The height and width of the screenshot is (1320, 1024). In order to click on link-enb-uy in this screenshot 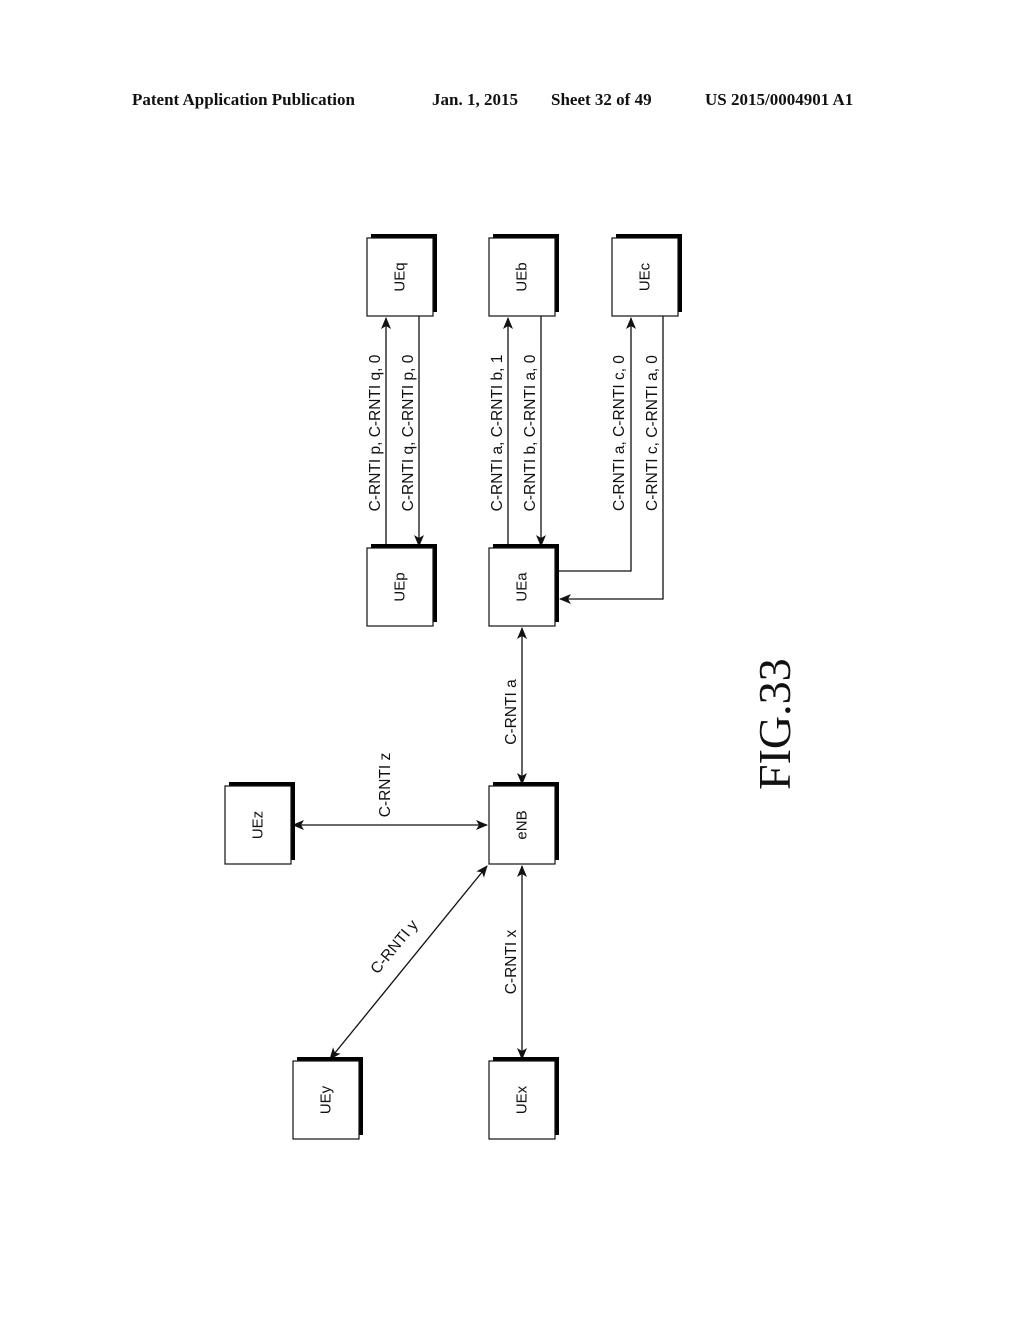, I will do `click(408, 962)`.